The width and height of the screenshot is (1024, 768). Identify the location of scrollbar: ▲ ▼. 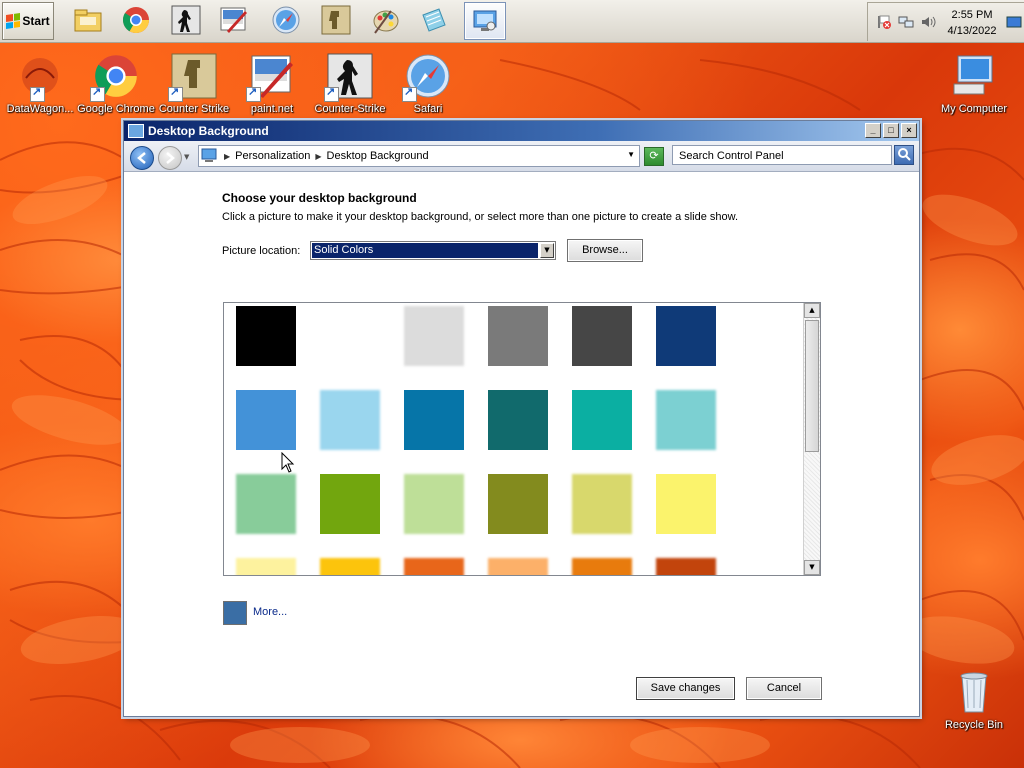
(811, 439).